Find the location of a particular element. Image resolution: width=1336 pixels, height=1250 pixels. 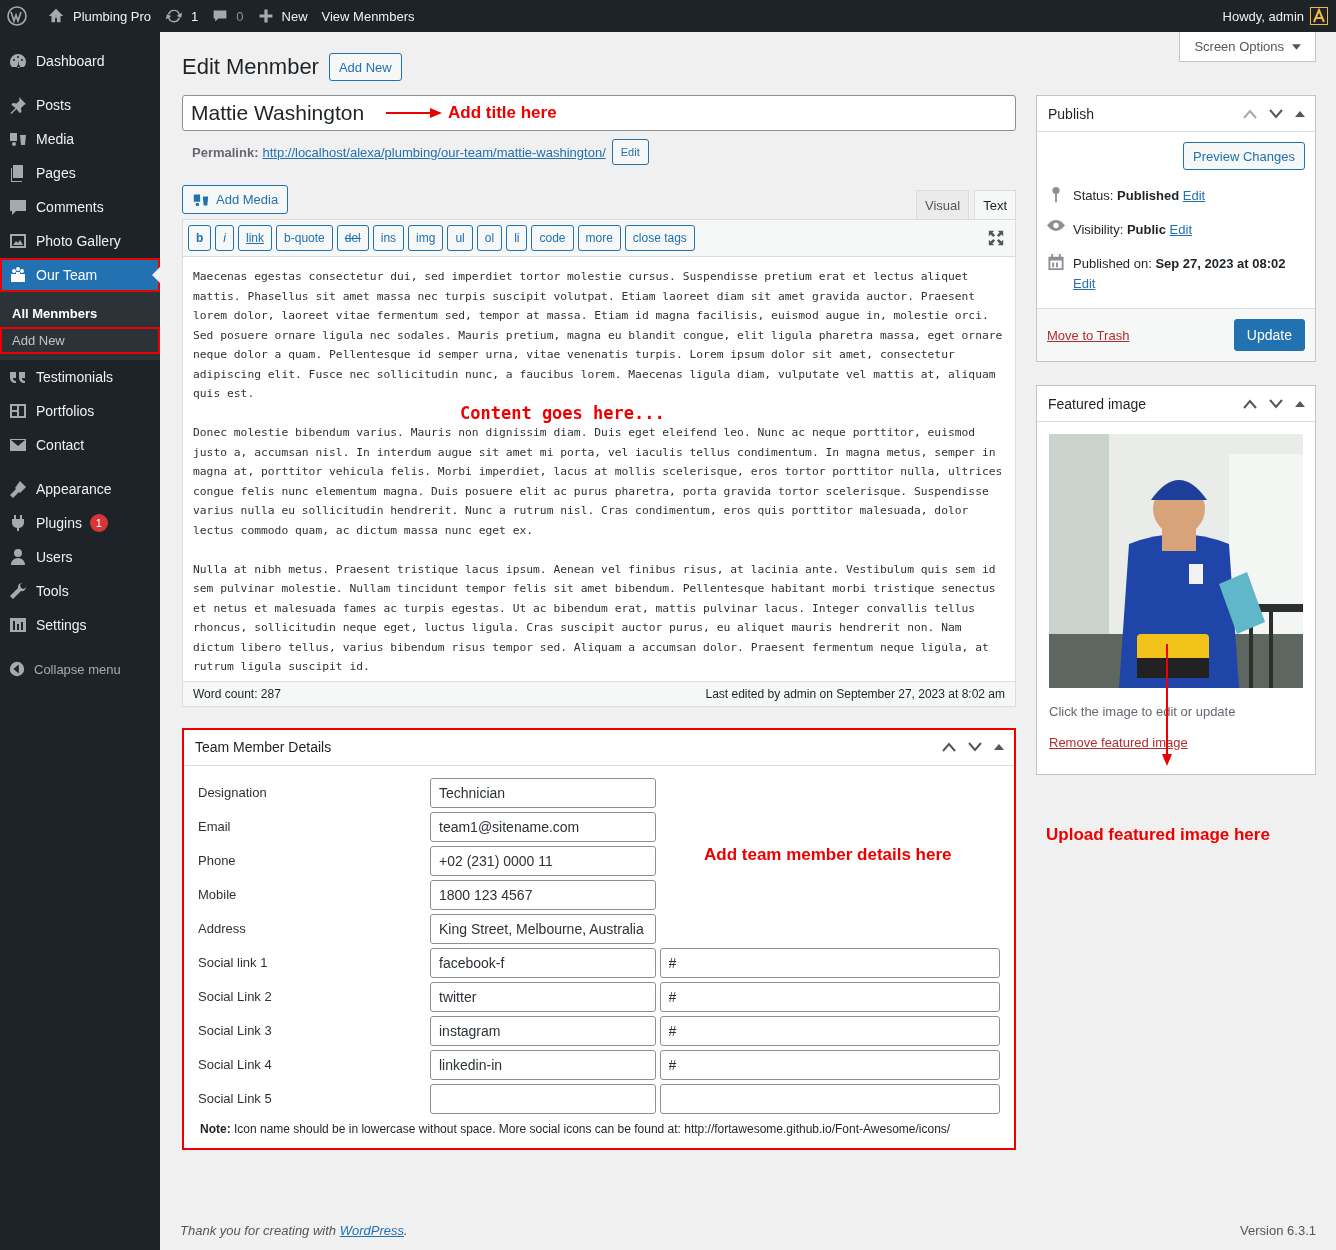

menu-item: Pages is located at coordinates (80, 173).